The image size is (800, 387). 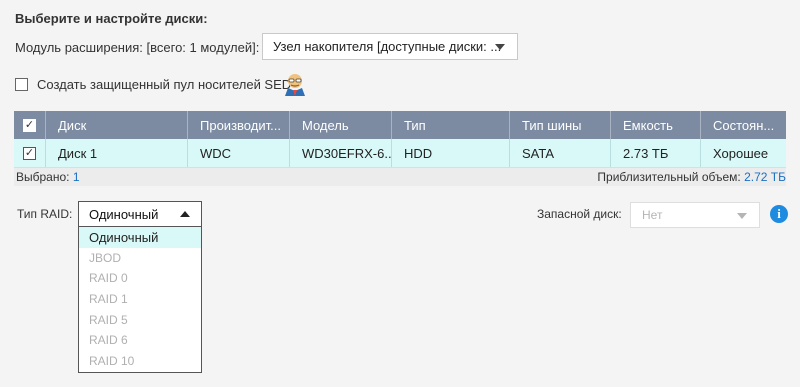 What do you see at coordinates (341, 125) in the screenshot?
I see `column-header-model: Модель` at bounding box center [341, 125].